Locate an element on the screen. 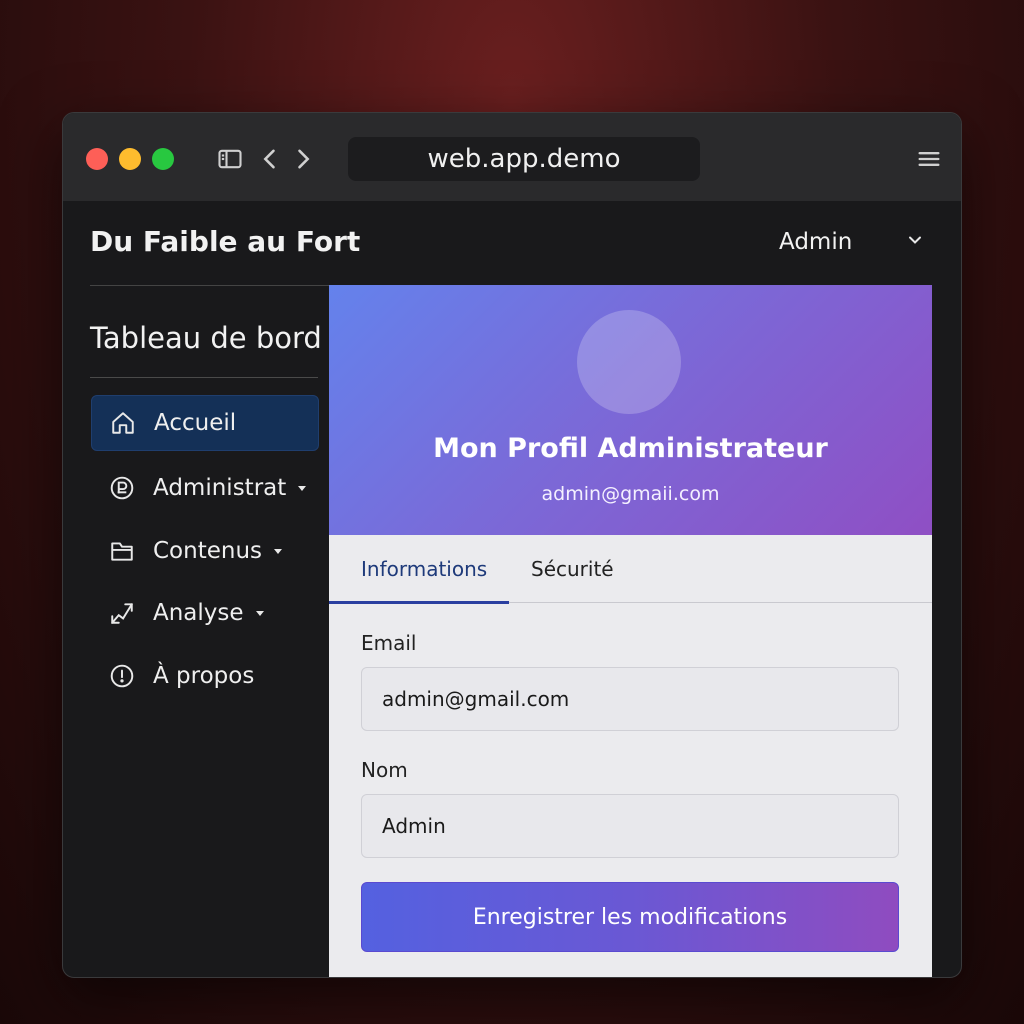 The height and width of the screenshot is (1024, 1024). sidebar-item-contenus: Contenus is located at coordinates (205, 551).